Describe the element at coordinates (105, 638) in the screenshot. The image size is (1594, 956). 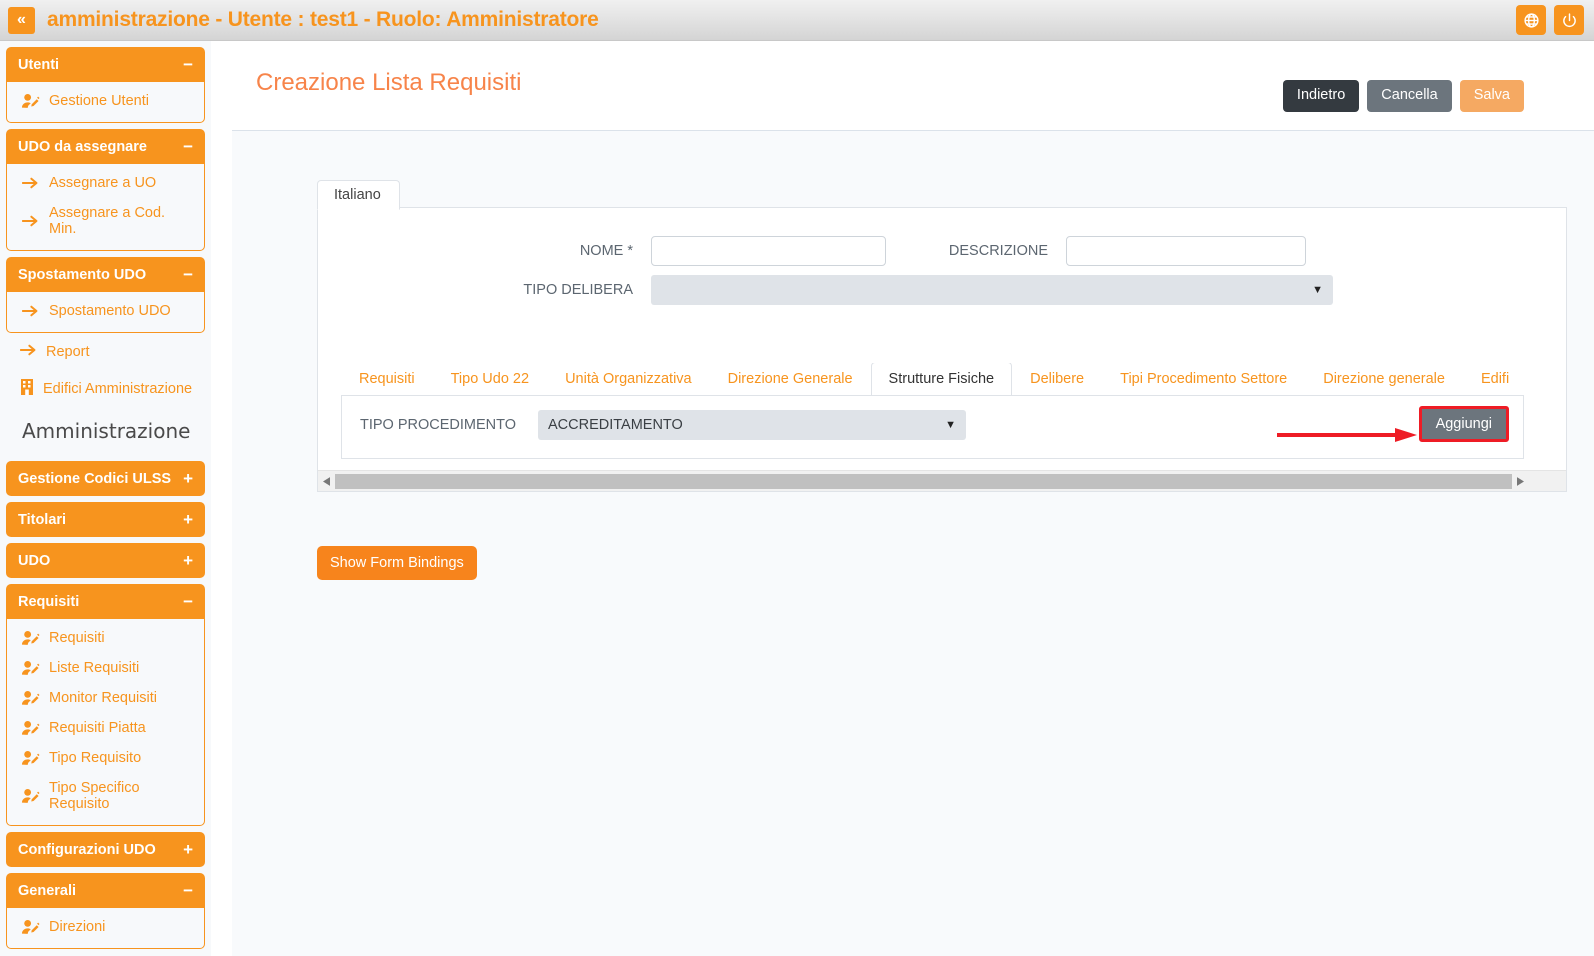
I see `sidebar-item-requisiti: Requisiti` at that location.